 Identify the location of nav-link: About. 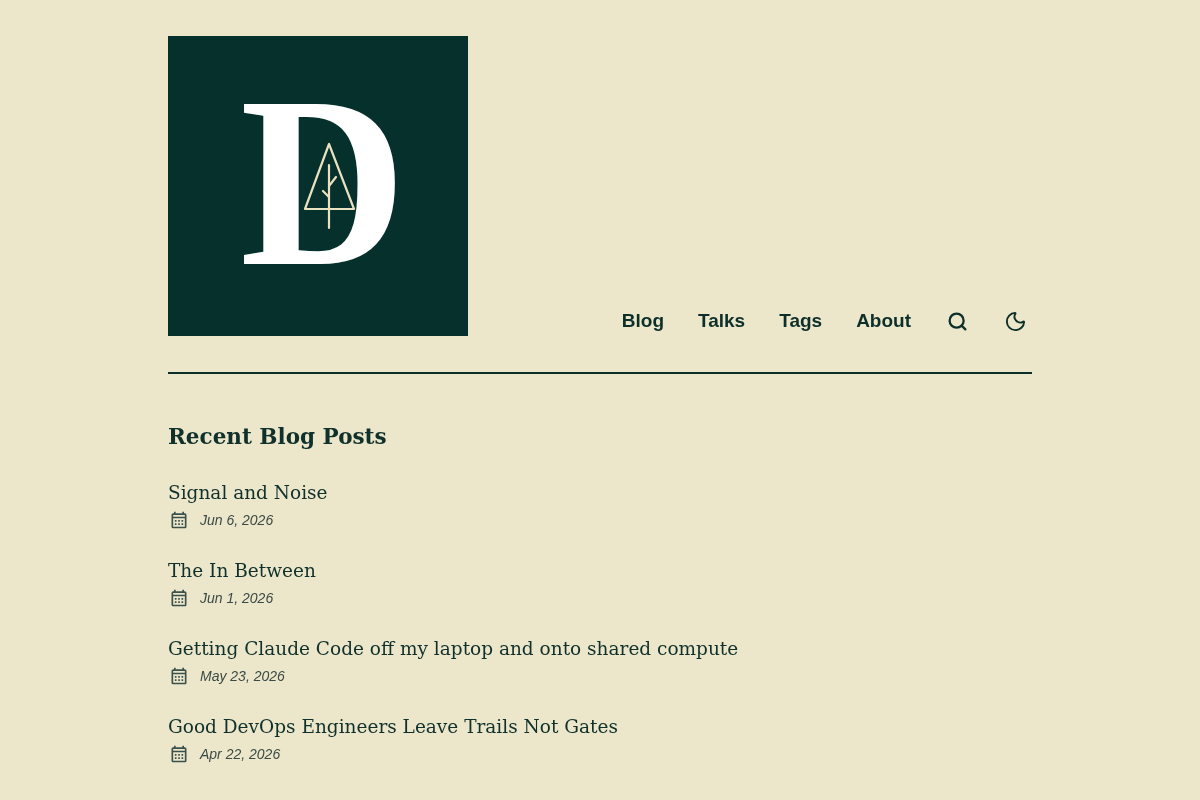
(883, 321).